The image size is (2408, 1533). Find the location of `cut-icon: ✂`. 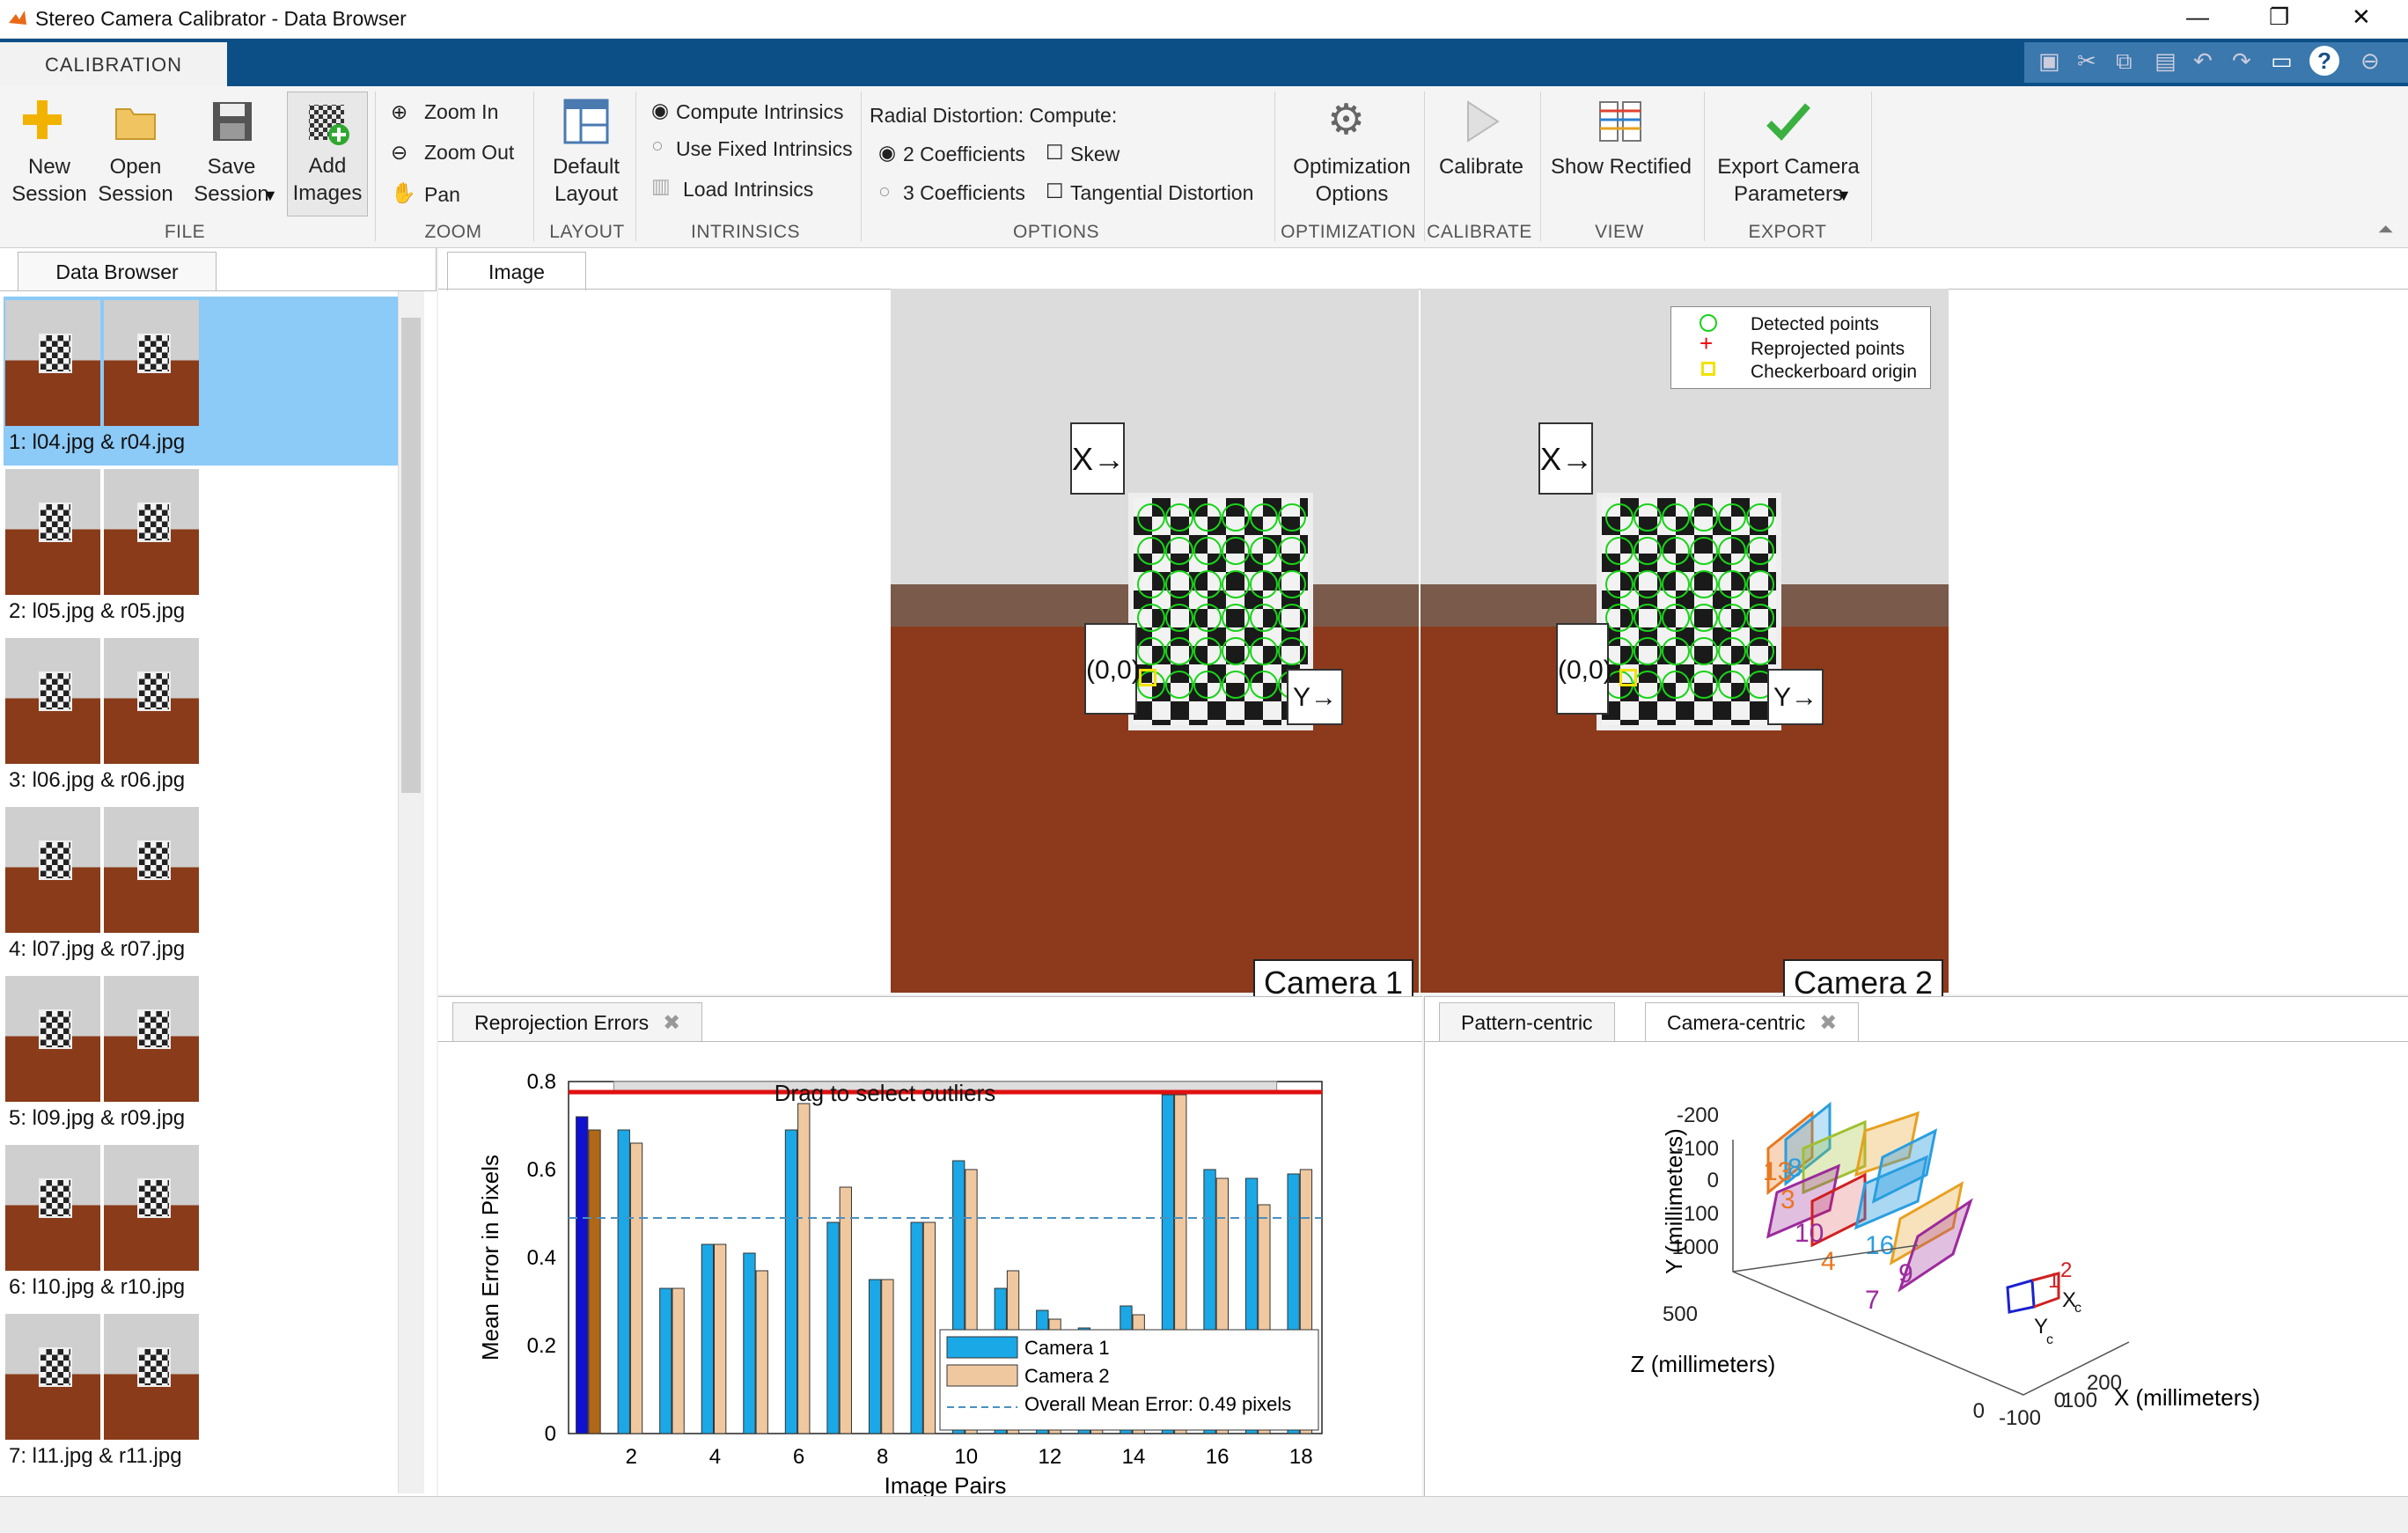

cut-icon: ✂ is located at coordinates (2086, 62).